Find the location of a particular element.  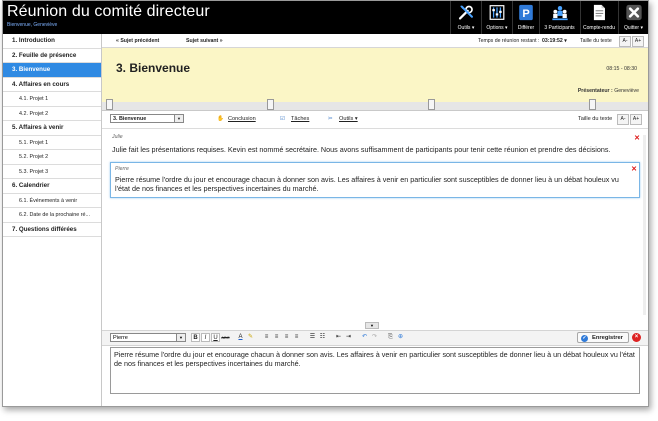

align-center-icon: ≡ is located at coordinates (276, 337).